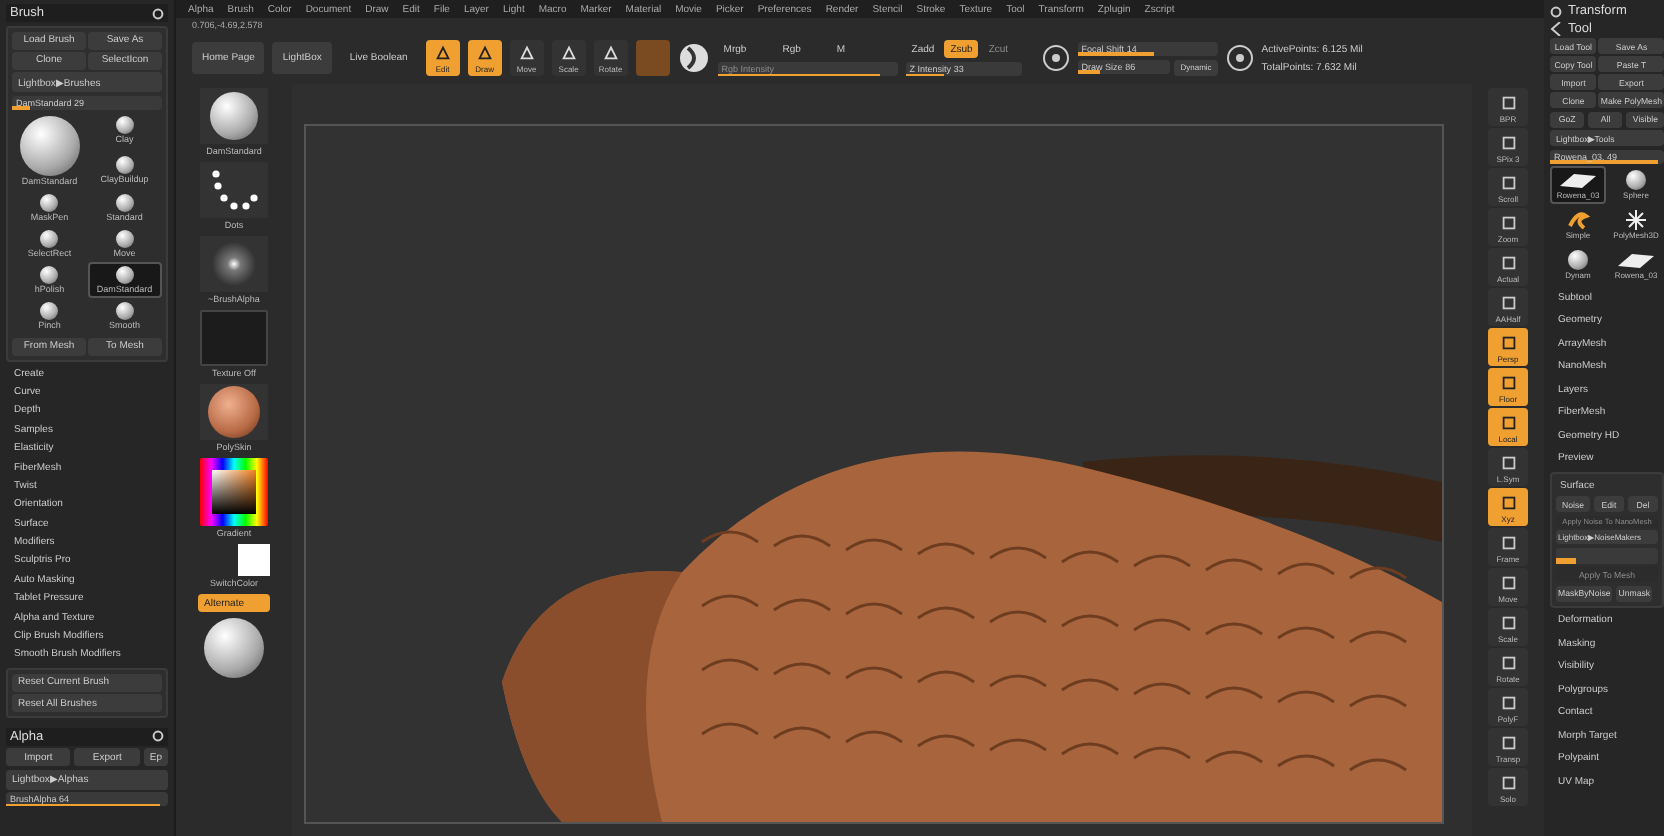 This screenshot has height=836, width=1664. I want to click on alpha-thumbnail, so click(234, 264).